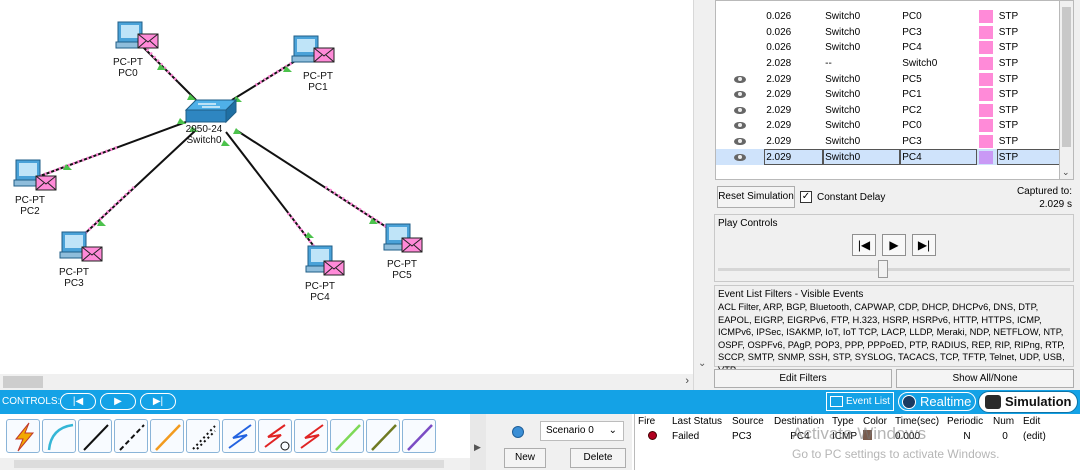 The width and height of the screenshot is (1080, 470). I want to click on crossover-tool, so click(131, 436).